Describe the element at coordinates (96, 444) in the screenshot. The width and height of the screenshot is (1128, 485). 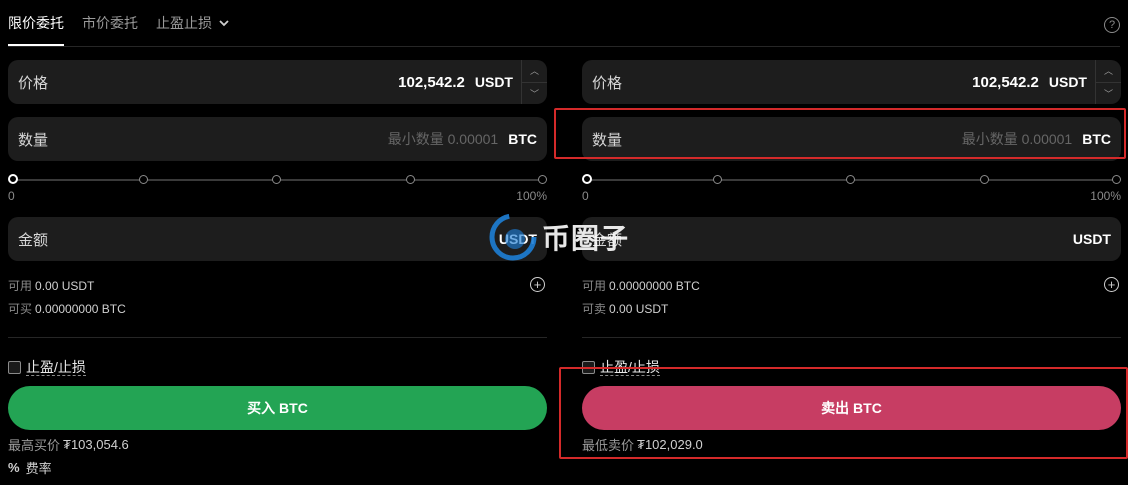
I see `best-bid-value: ₮103,054.6` at that location.